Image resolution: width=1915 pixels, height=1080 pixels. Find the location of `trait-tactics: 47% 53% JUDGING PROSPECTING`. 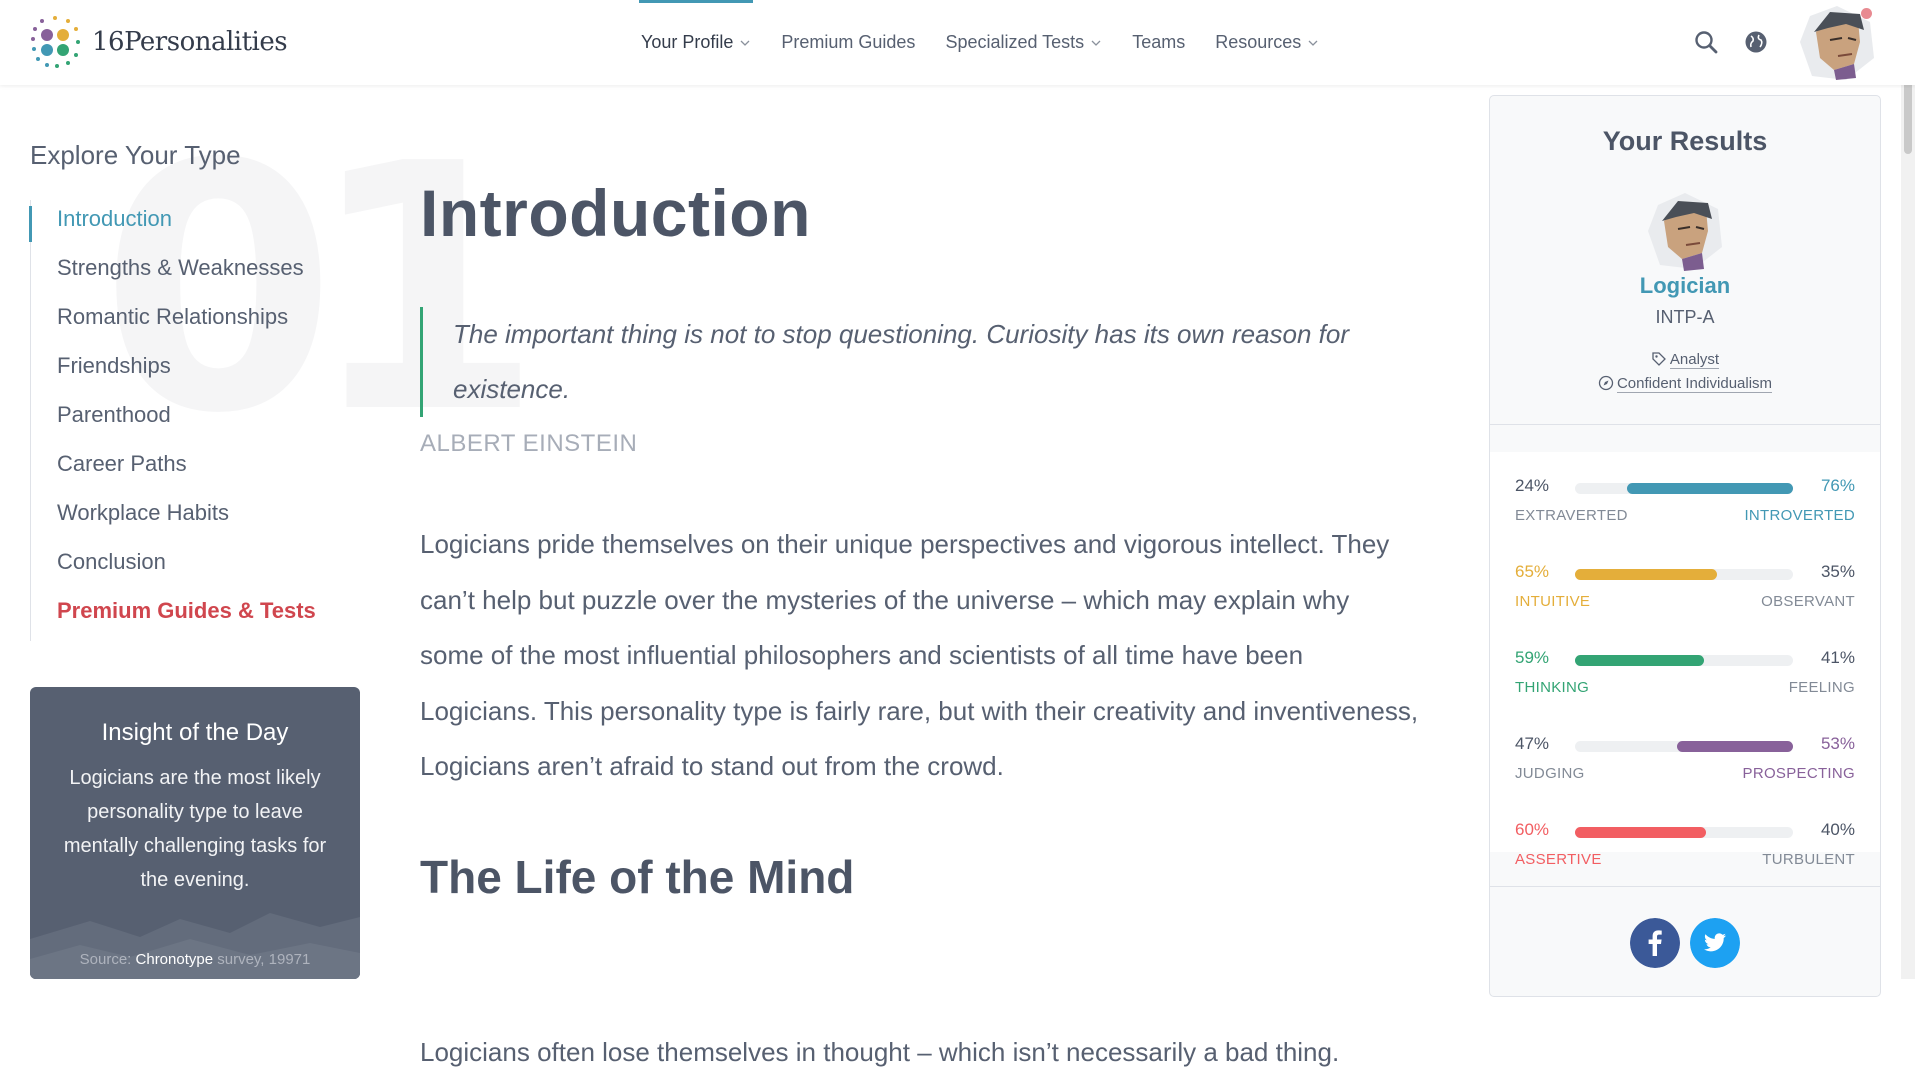

trait-tactics: 47% 53% JUDGING PROSPECTING is located at coordinates (1685, 764).